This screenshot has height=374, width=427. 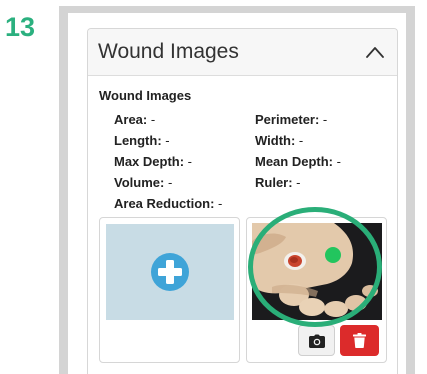 I want to click on delete-button, so click(x=359, y=340).